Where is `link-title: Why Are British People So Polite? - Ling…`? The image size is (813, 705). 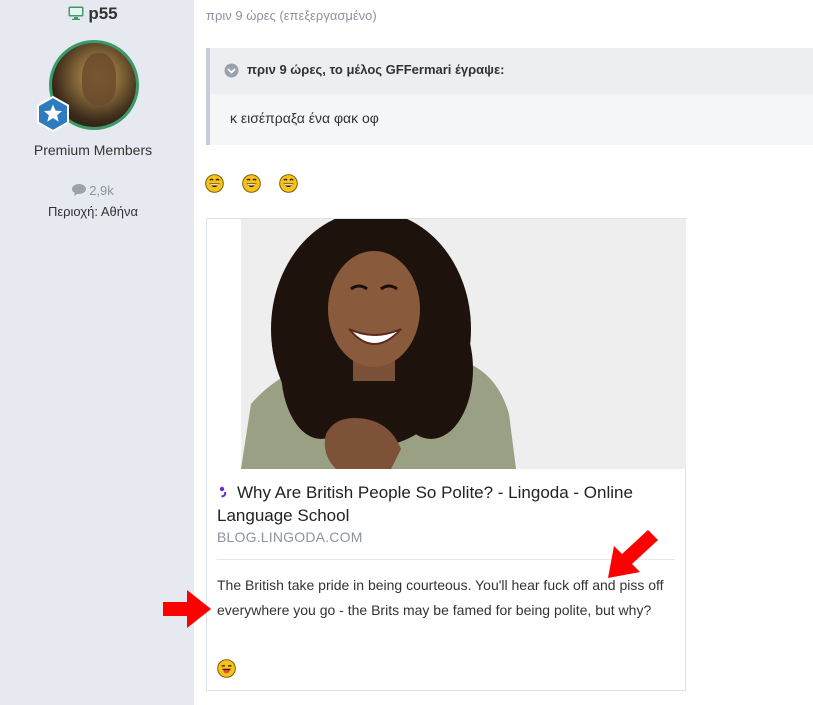
link-title: Why Are British People So Polite? - Ling… is located at coordinates (442, 504).